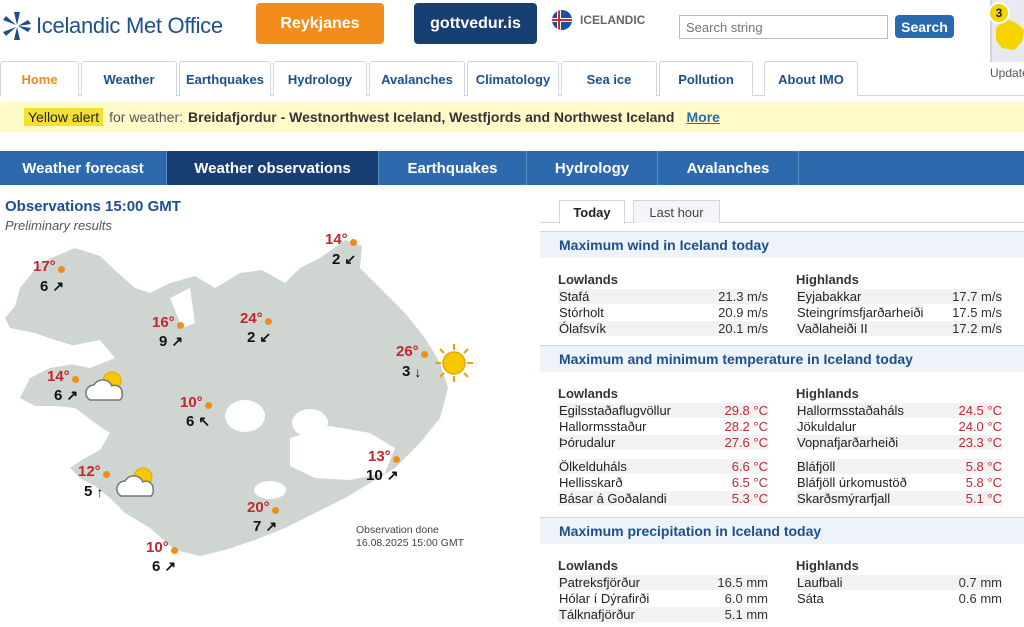  Describe the element at coordinates (273, 168) in the screenshot. I see `subnav-weather-observations: Weather observations` at that location.